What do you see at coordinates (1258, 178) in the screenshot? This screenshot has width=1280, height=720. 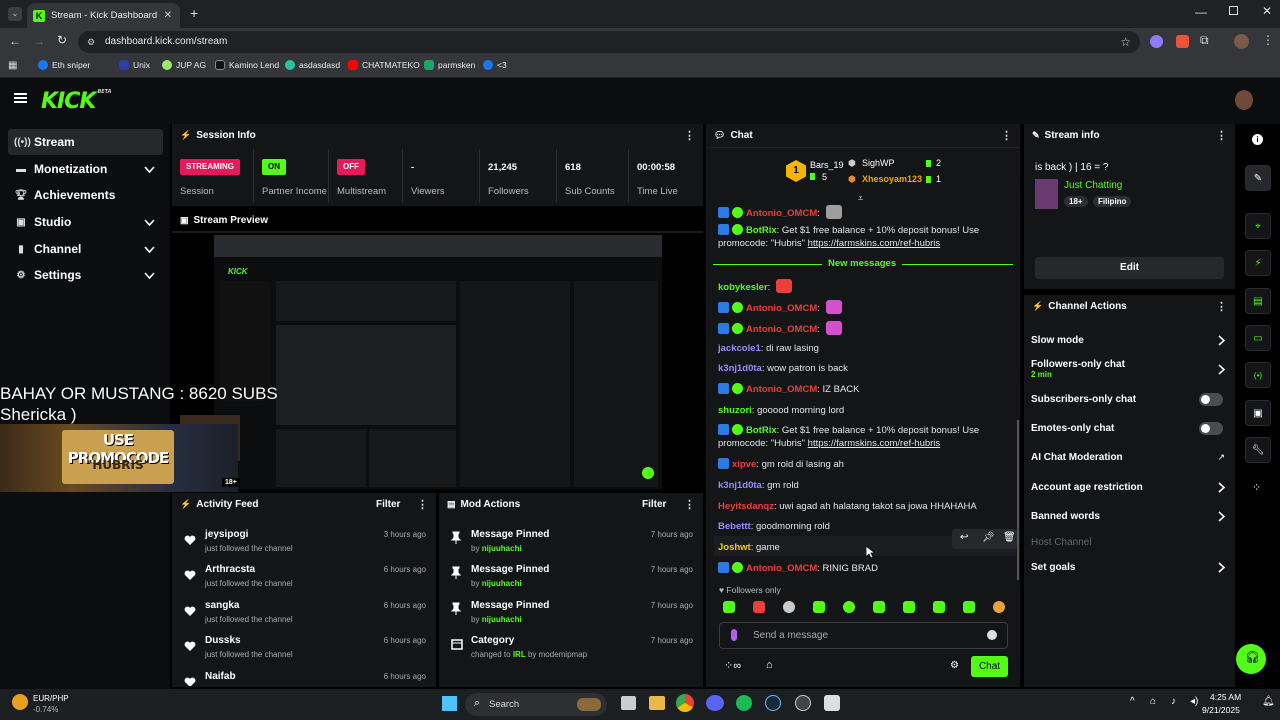 I see `rail-edit-button: ✎` at bounding box center [1258, 178].